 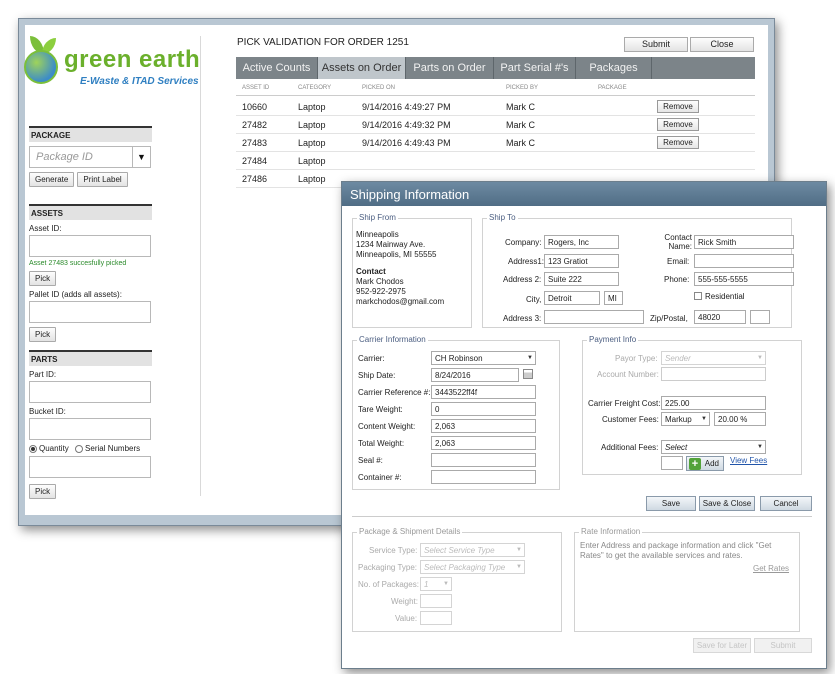 What do you see at coordinates (90, 429) in the screenshot?
I see `bucket-id-input` at bounding box center [90, 429].